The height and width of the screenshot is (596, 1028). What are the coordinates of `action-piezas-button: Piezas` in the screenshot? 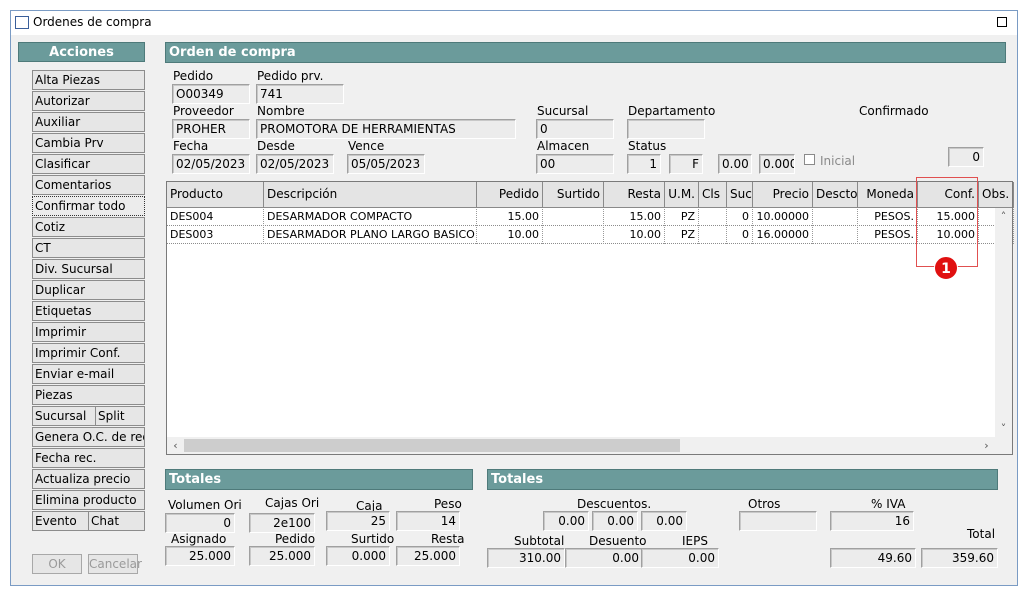 It's located at (88, 395).